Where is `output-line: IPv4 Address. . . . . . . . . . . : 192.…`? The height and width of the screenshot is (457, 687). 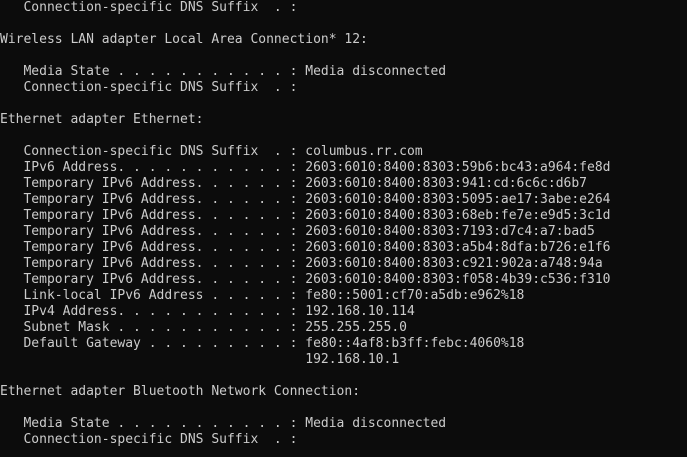 output-line: IPv4 Address. . . . . . . . . . . : 192.… is located at coordinates (207, 311).